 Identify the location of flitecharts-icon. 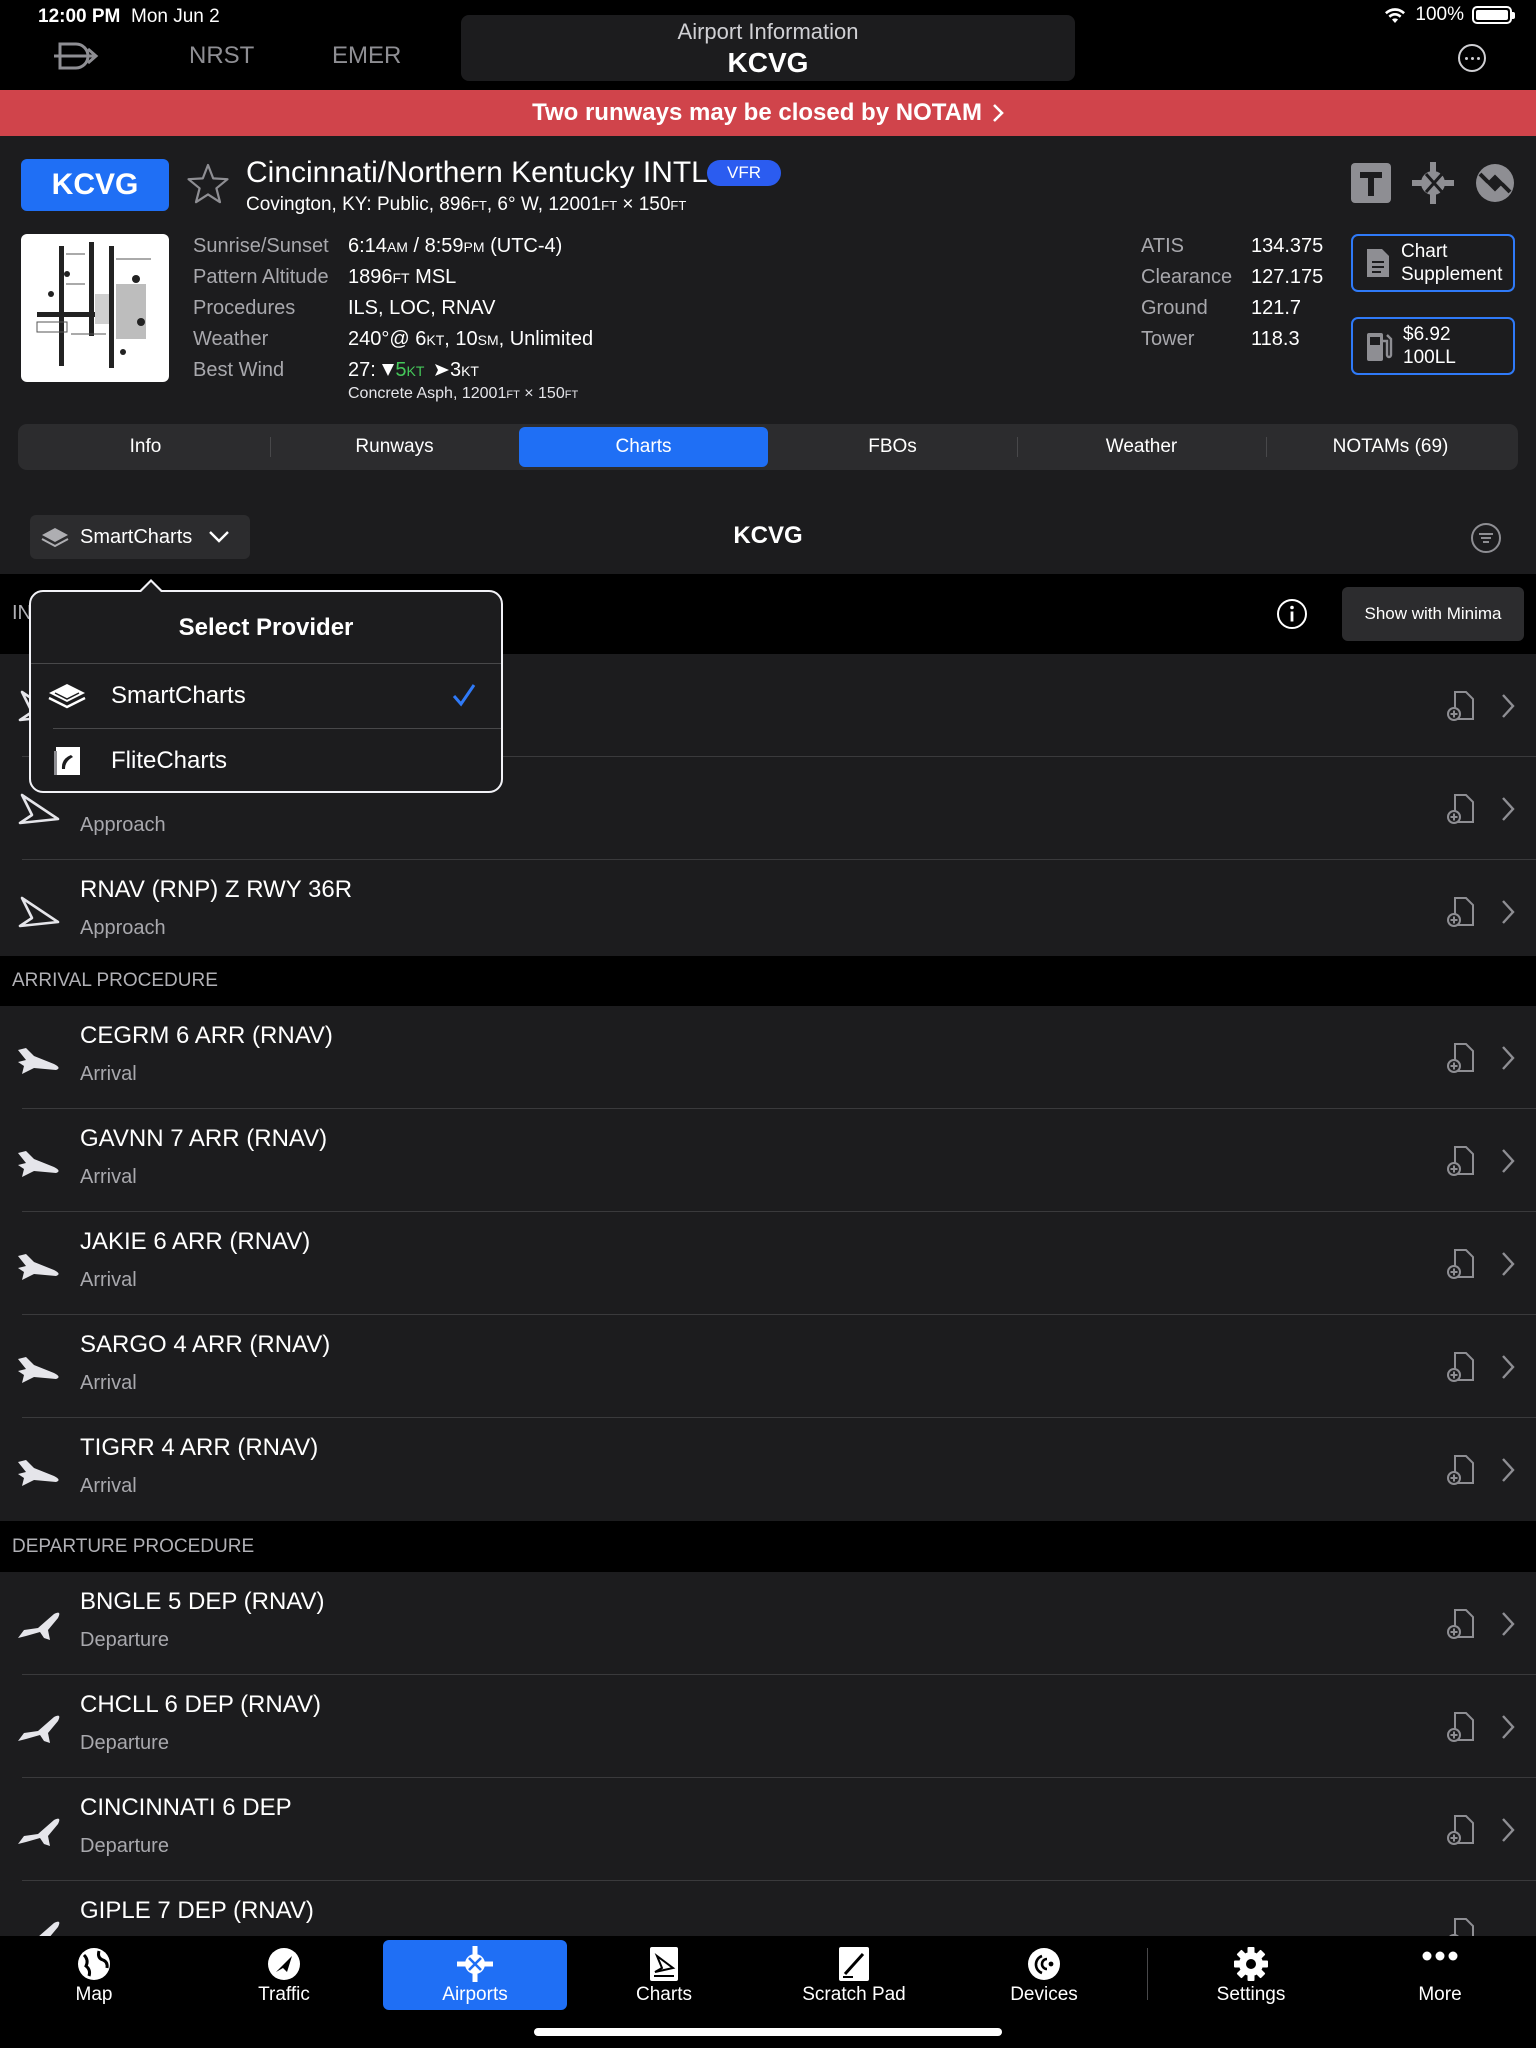
(67, 761).